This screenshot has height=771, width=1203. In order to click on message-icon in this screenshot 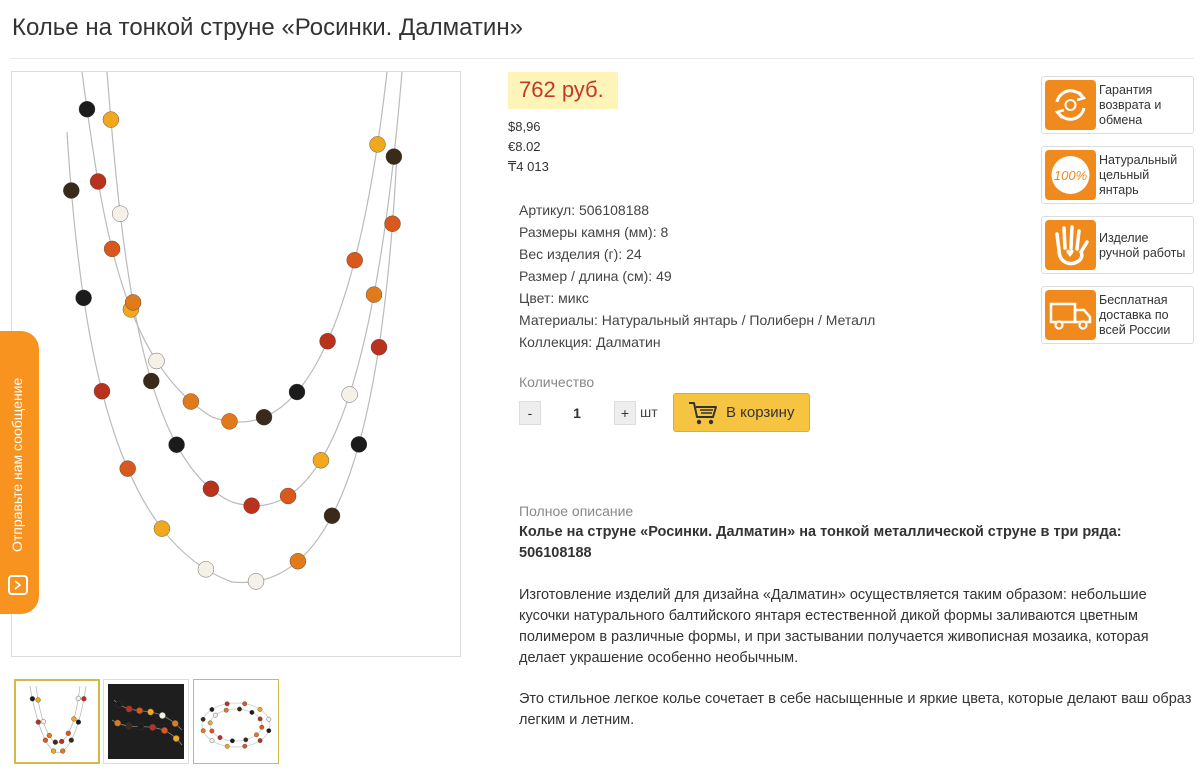, I will do `click(18, 585)`.